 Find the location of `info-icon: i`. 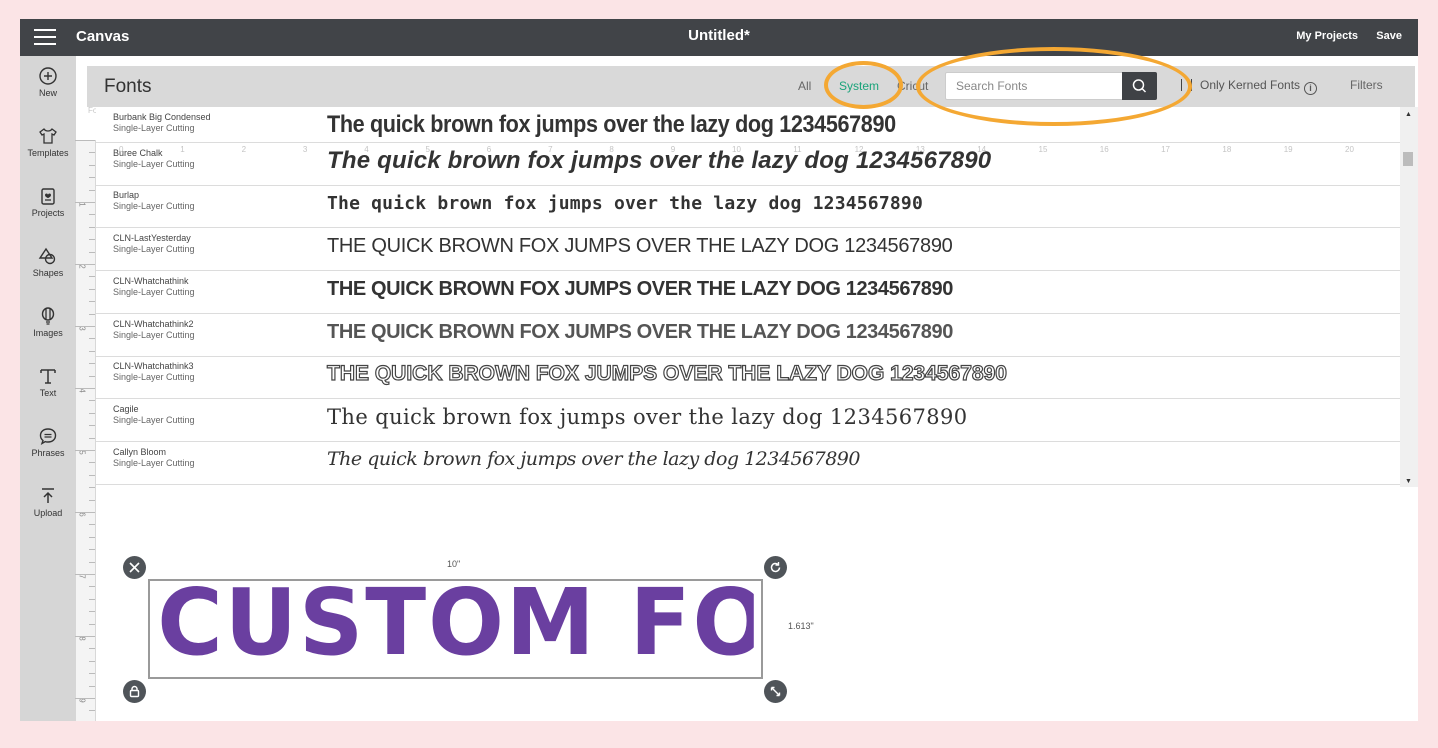

info-icon: i is located at coordinates (1311, 88).